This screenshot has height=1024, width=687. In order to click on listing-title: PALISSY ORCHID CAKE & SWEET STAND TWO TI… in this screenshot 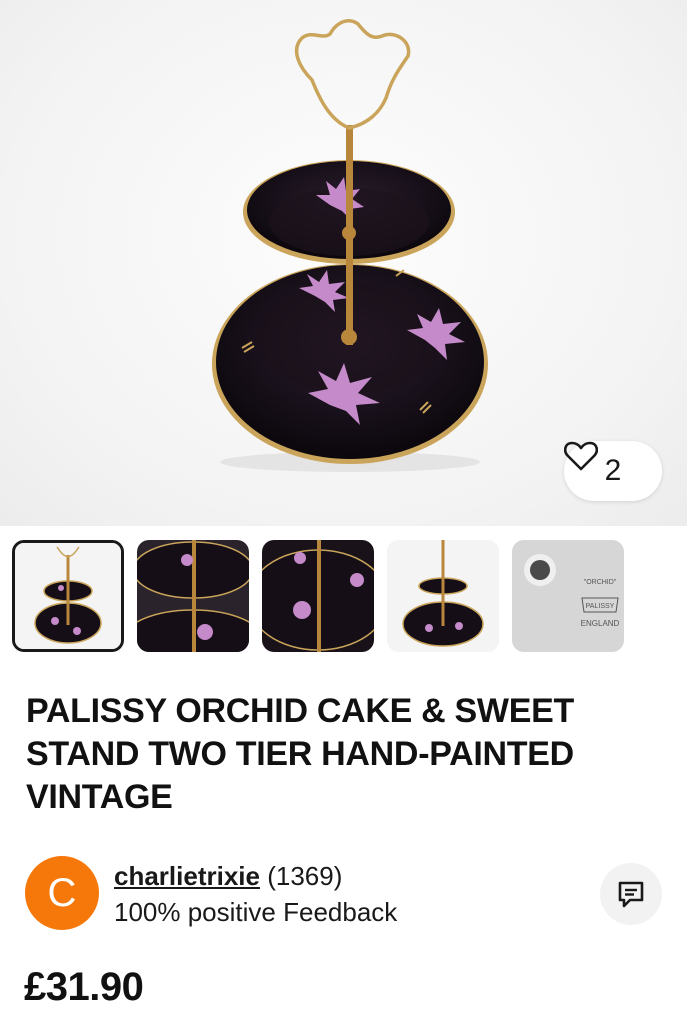, I will do `click(300, 754)`.